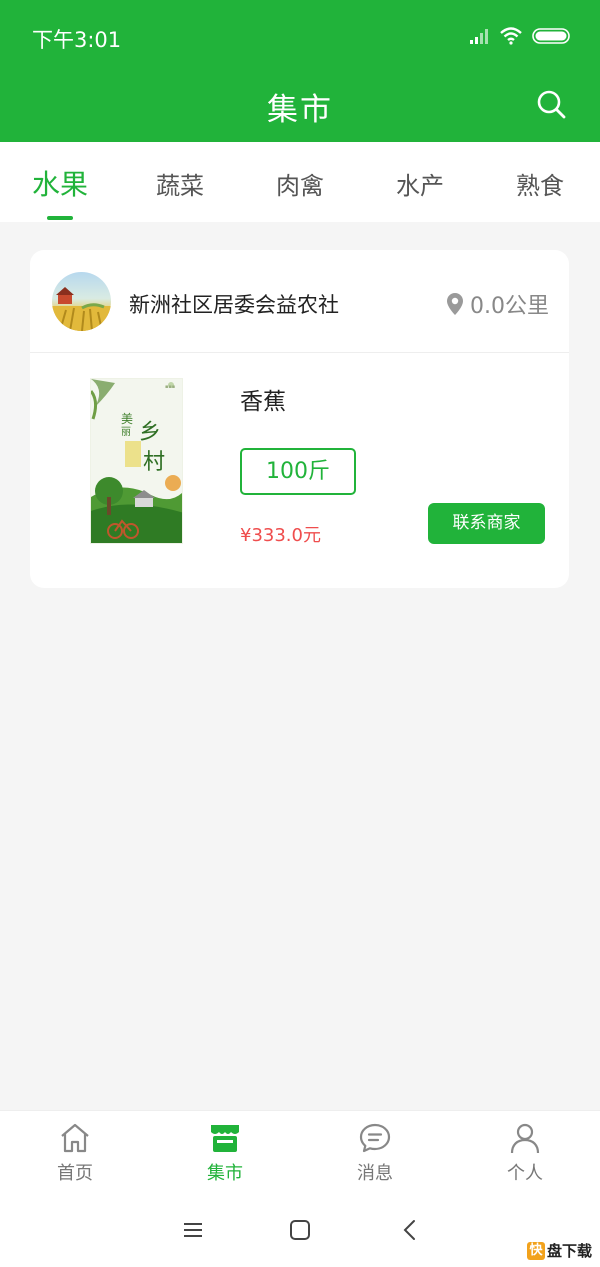 This screenshot has height=1267, width=600. What do you see at coordinates (234, 305) in the screenshot?
I see `shop-name: 新洲社区居委会益农社` at bounding box center [234, 305].